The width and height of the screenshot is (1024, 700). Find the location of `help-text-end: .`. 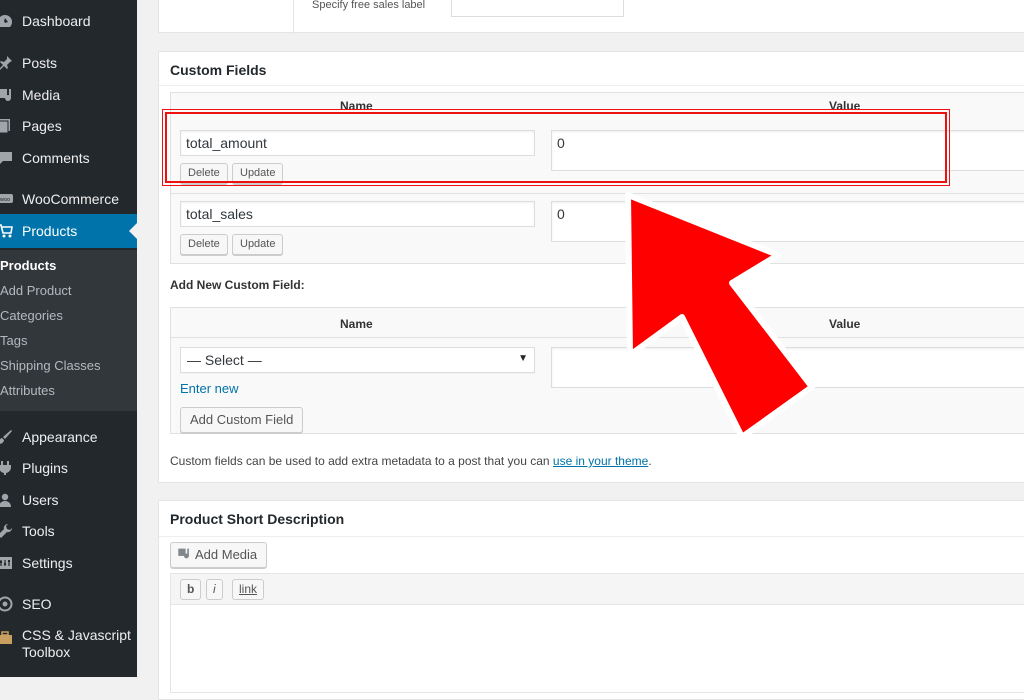

help-text-end: . is located at coordinates (650, 461).